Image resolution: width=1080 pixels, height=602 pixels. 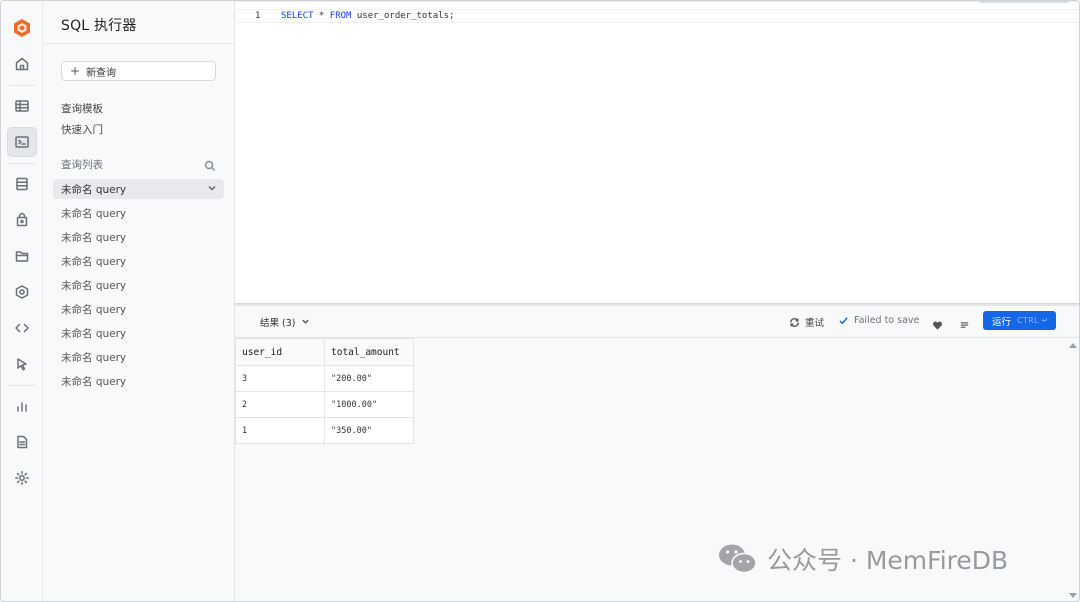 I want to click on favorite-heart-icon, so click(x=937, y=323).